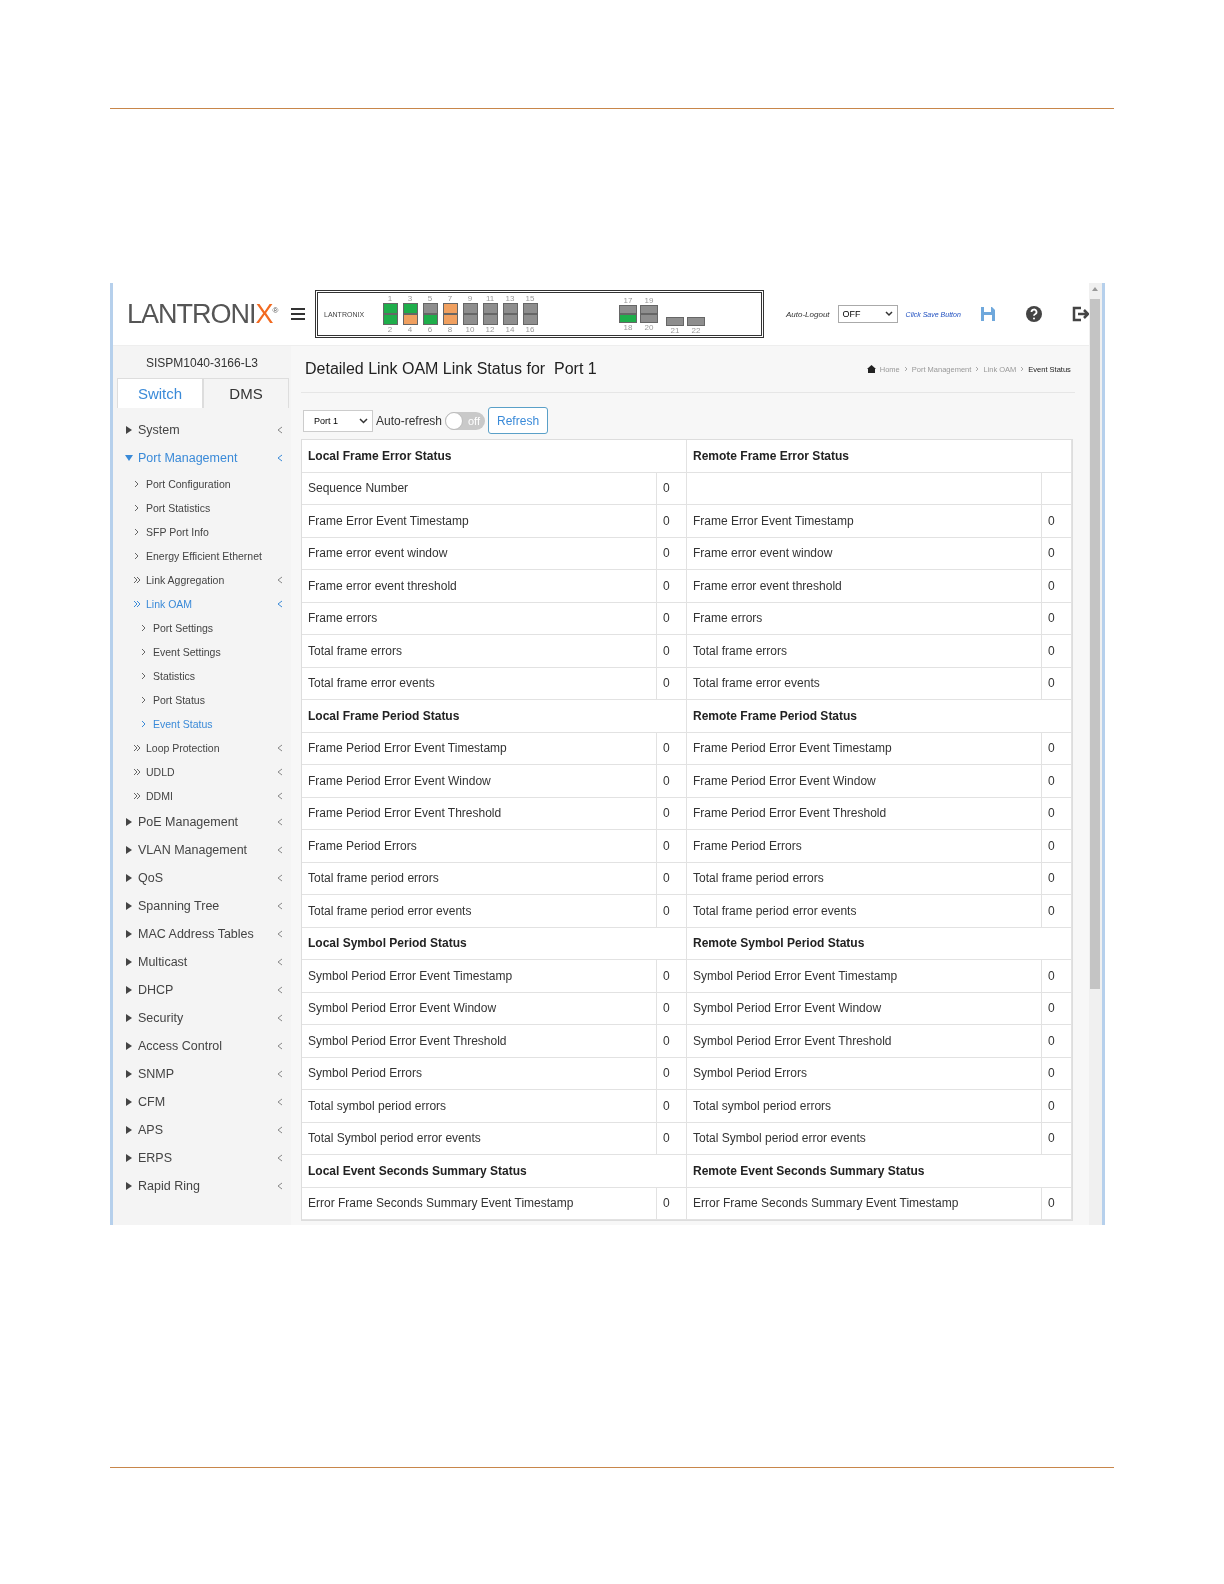  What do you see at coordinates (864, 1041) in the screenshot?
I see `table-cell: Symbol Period Error Event Threshold` at bounding box center [864, 1041].